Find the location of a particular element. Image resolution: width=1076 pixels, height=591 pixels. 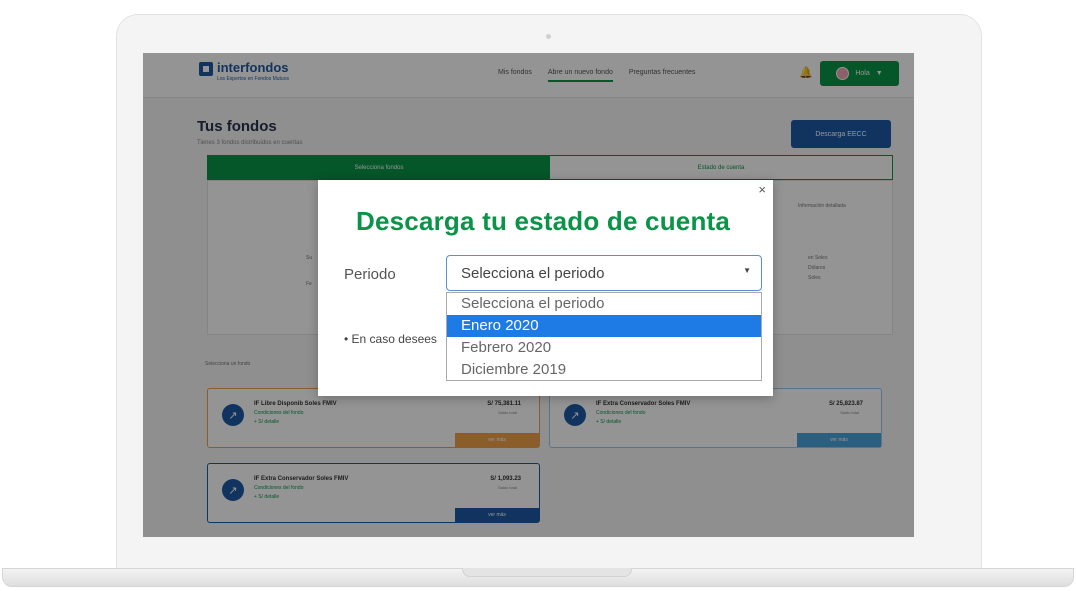

modal-note: • En caso desees is located at coordinates (390, 339).